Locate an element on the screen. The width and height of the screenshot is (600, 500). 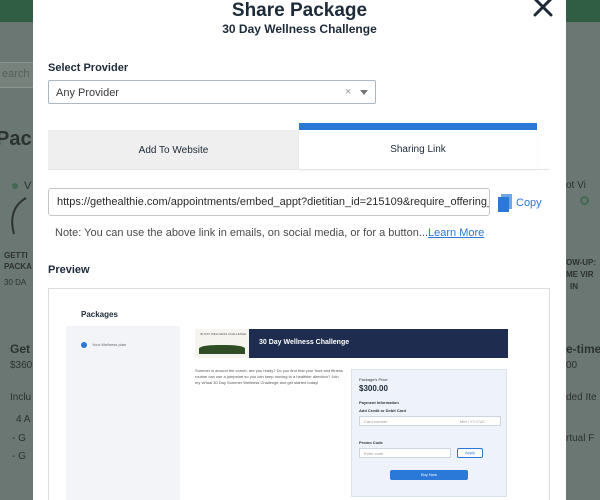
close-icon is located at coordinates (543, 8).